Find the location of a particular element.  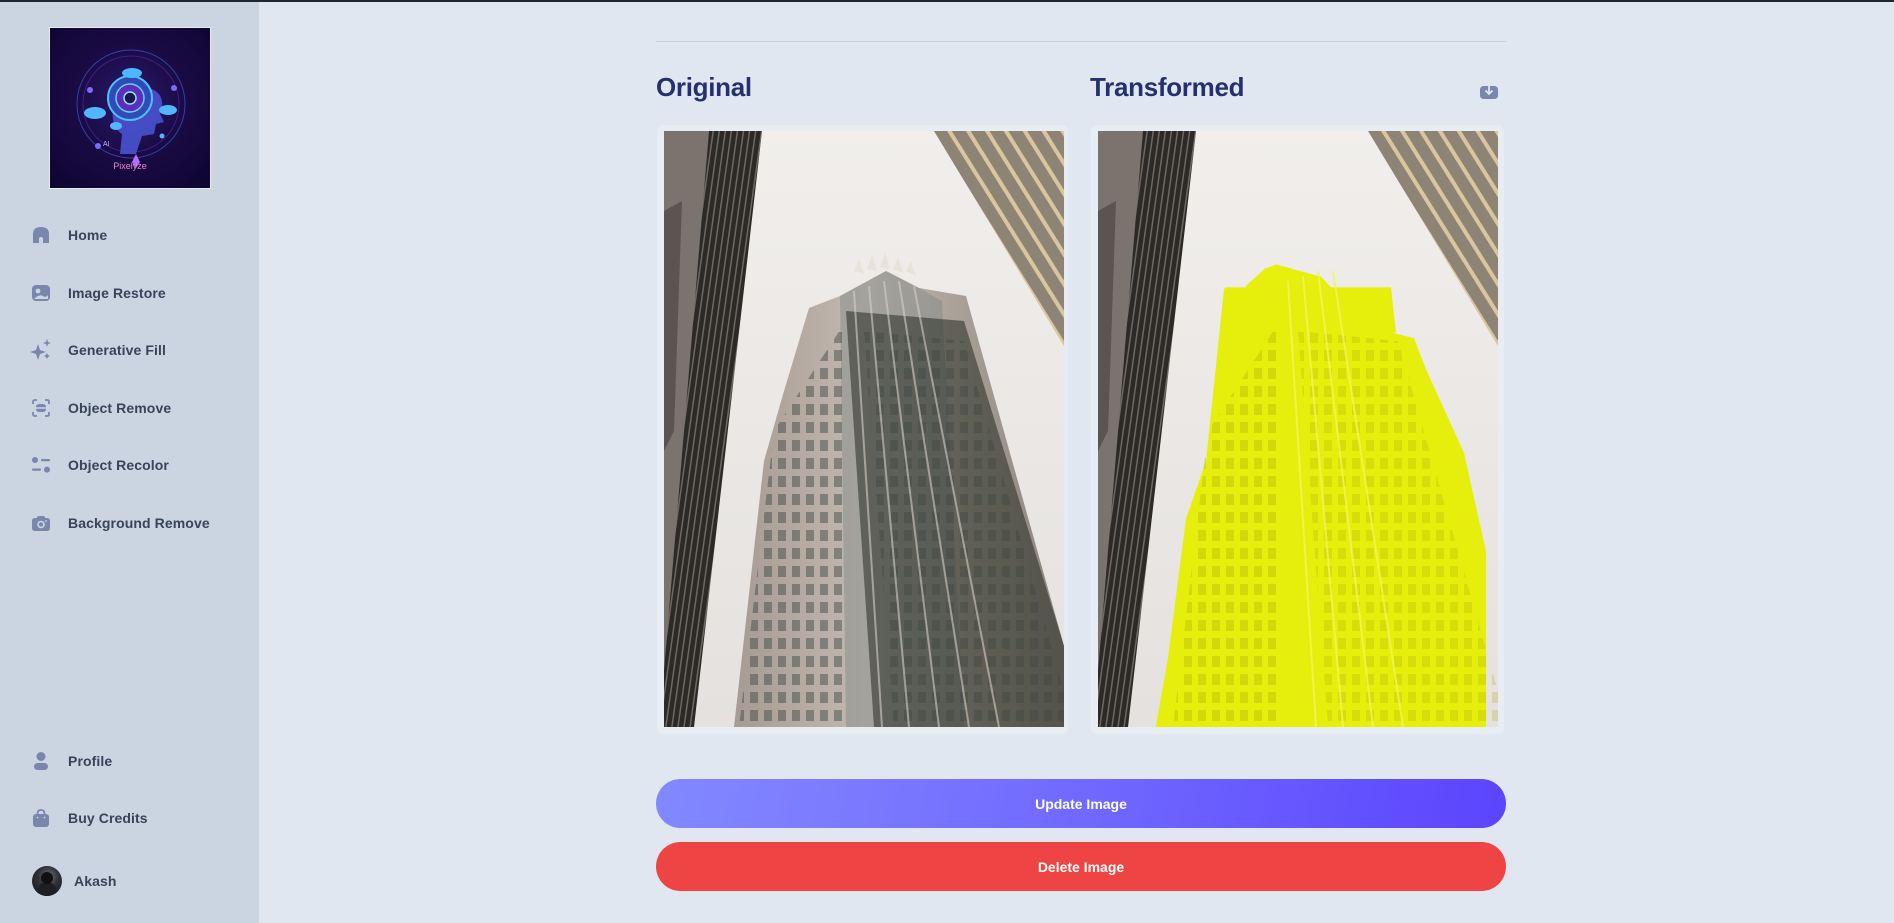

home-icon is located at coordinates (41, 235).